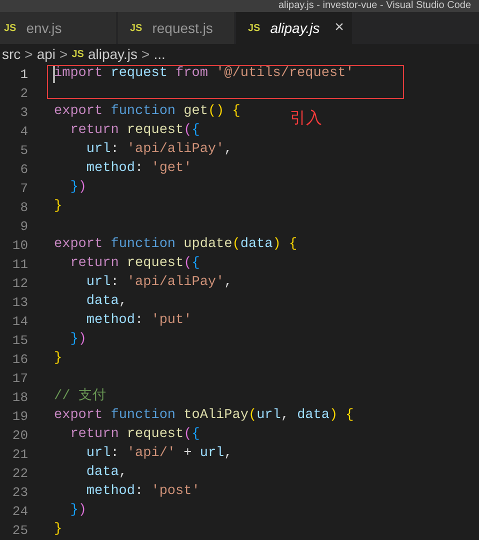 The image size is (479, 540). Describe the element at coordinates (306, 118) in the screenshot. I see `annotation-text: 引入` at that location.